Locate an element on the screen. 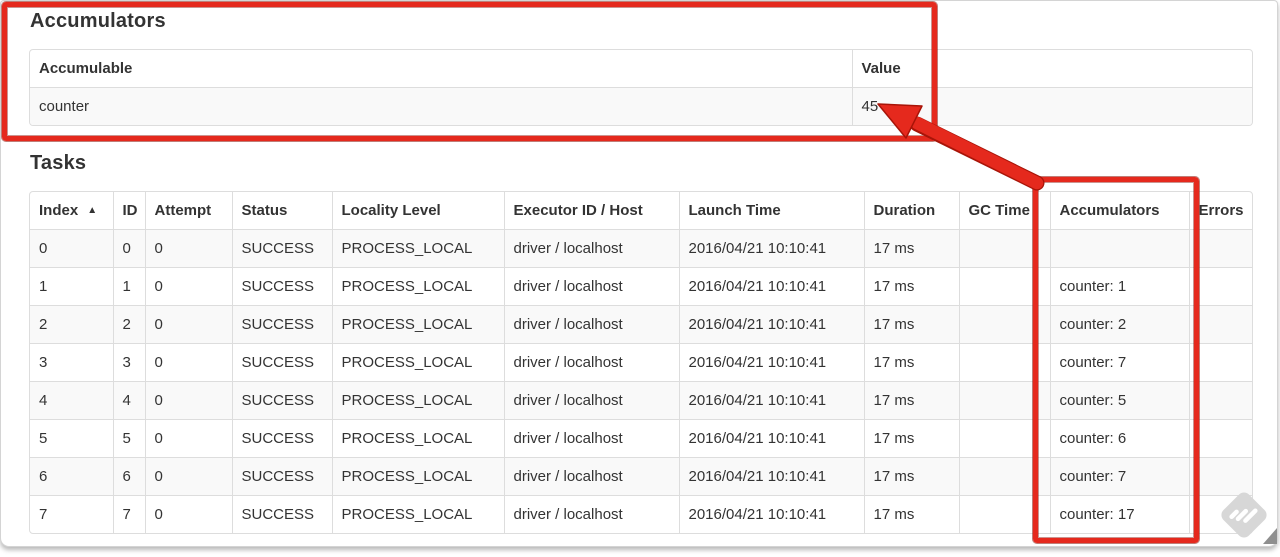  cell-id: 6 is located at coordinates (128, 476).